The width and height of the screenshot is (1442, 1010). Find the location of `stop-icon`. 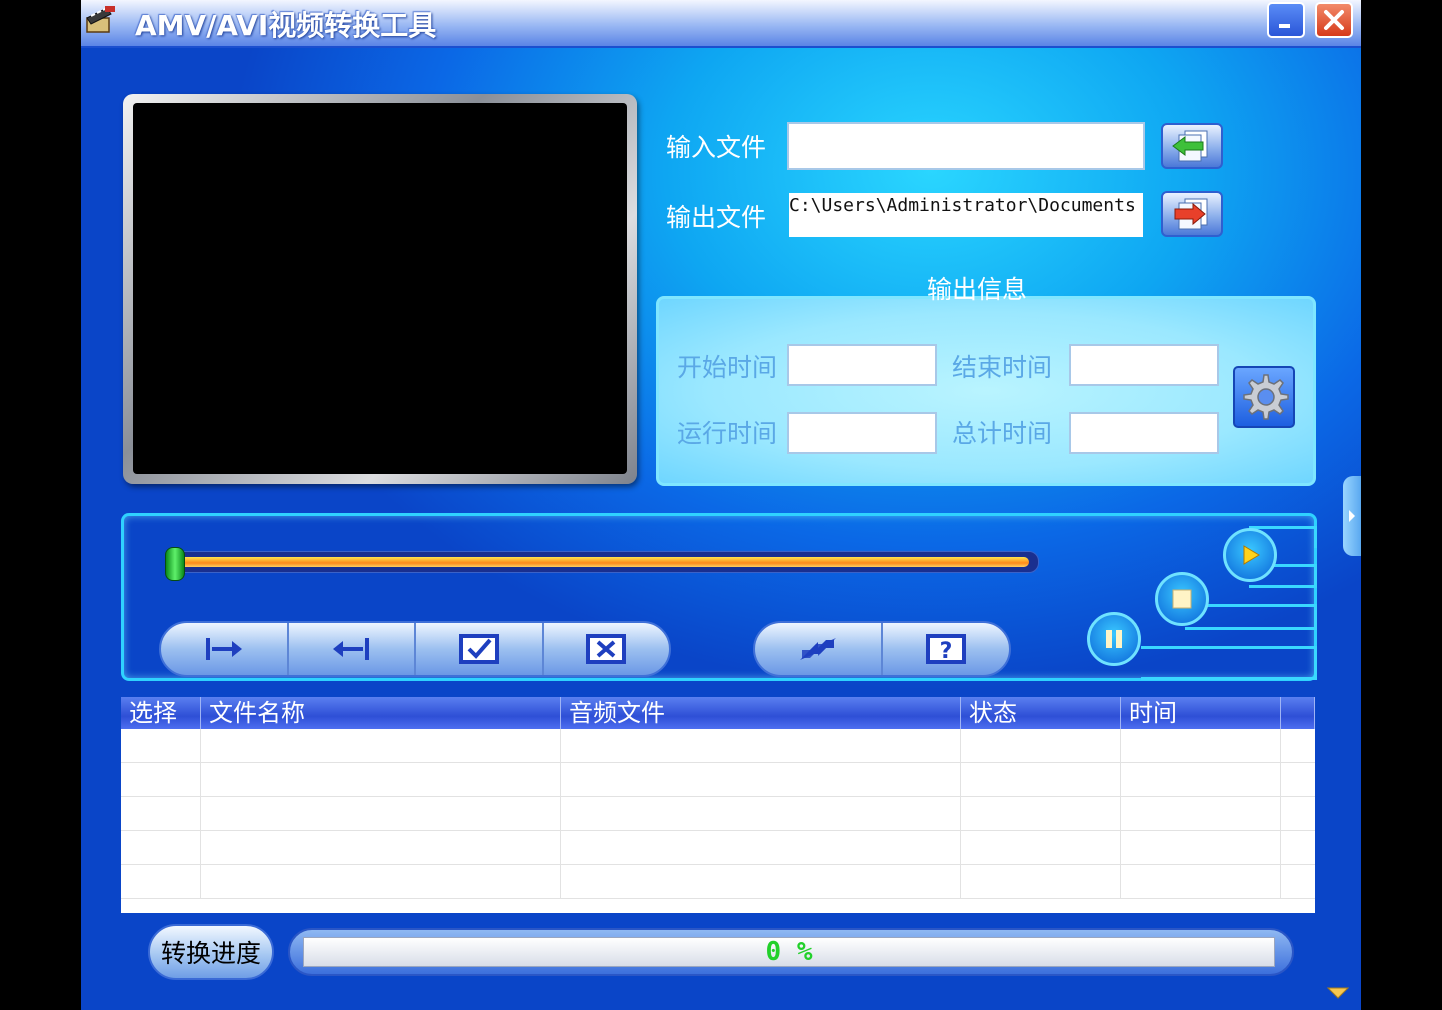

stop-icon is located at coordinates (1182, 599).